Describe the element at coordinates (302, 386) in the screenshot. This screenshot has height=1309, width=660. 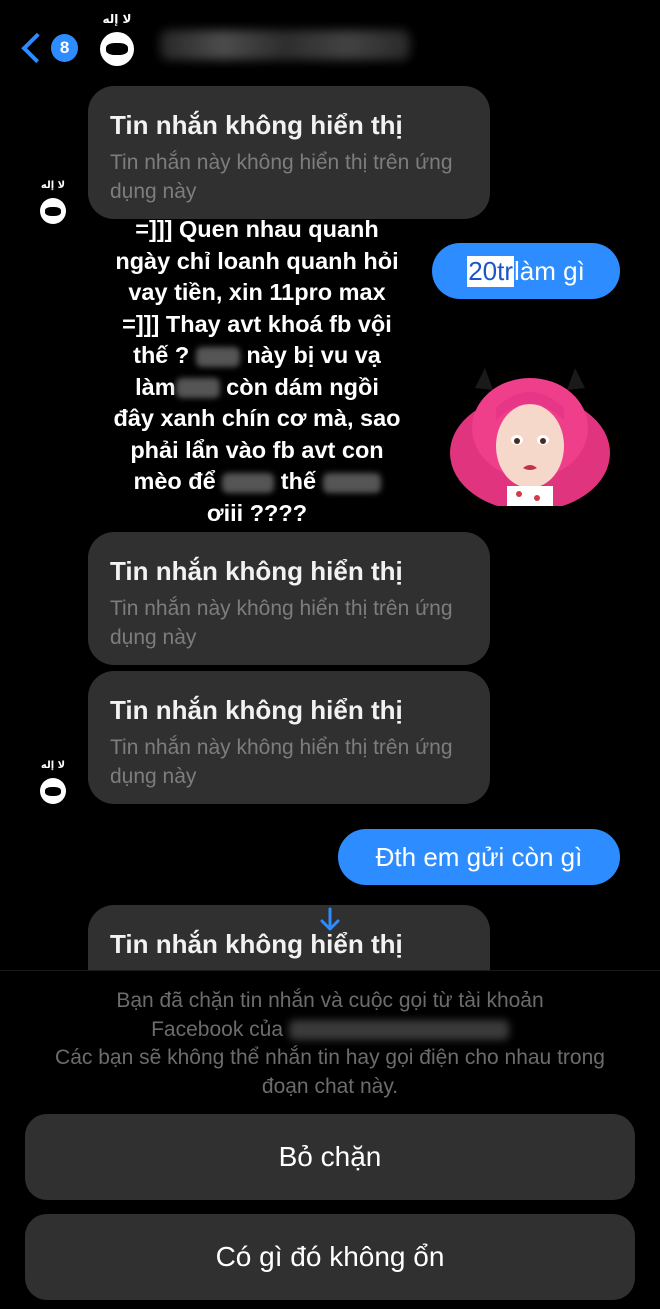
I see `message-fragment: còn dám ngồi` at that location.